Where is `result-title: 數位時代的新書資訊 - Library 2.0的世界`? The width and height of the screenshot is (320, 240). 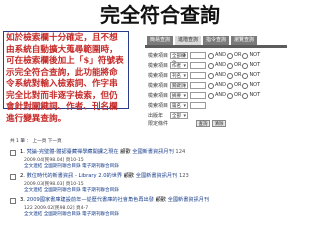 result-title: 數位時代的新書資訊 - Library 2.0的世界 is located at coordinates (74, 176).